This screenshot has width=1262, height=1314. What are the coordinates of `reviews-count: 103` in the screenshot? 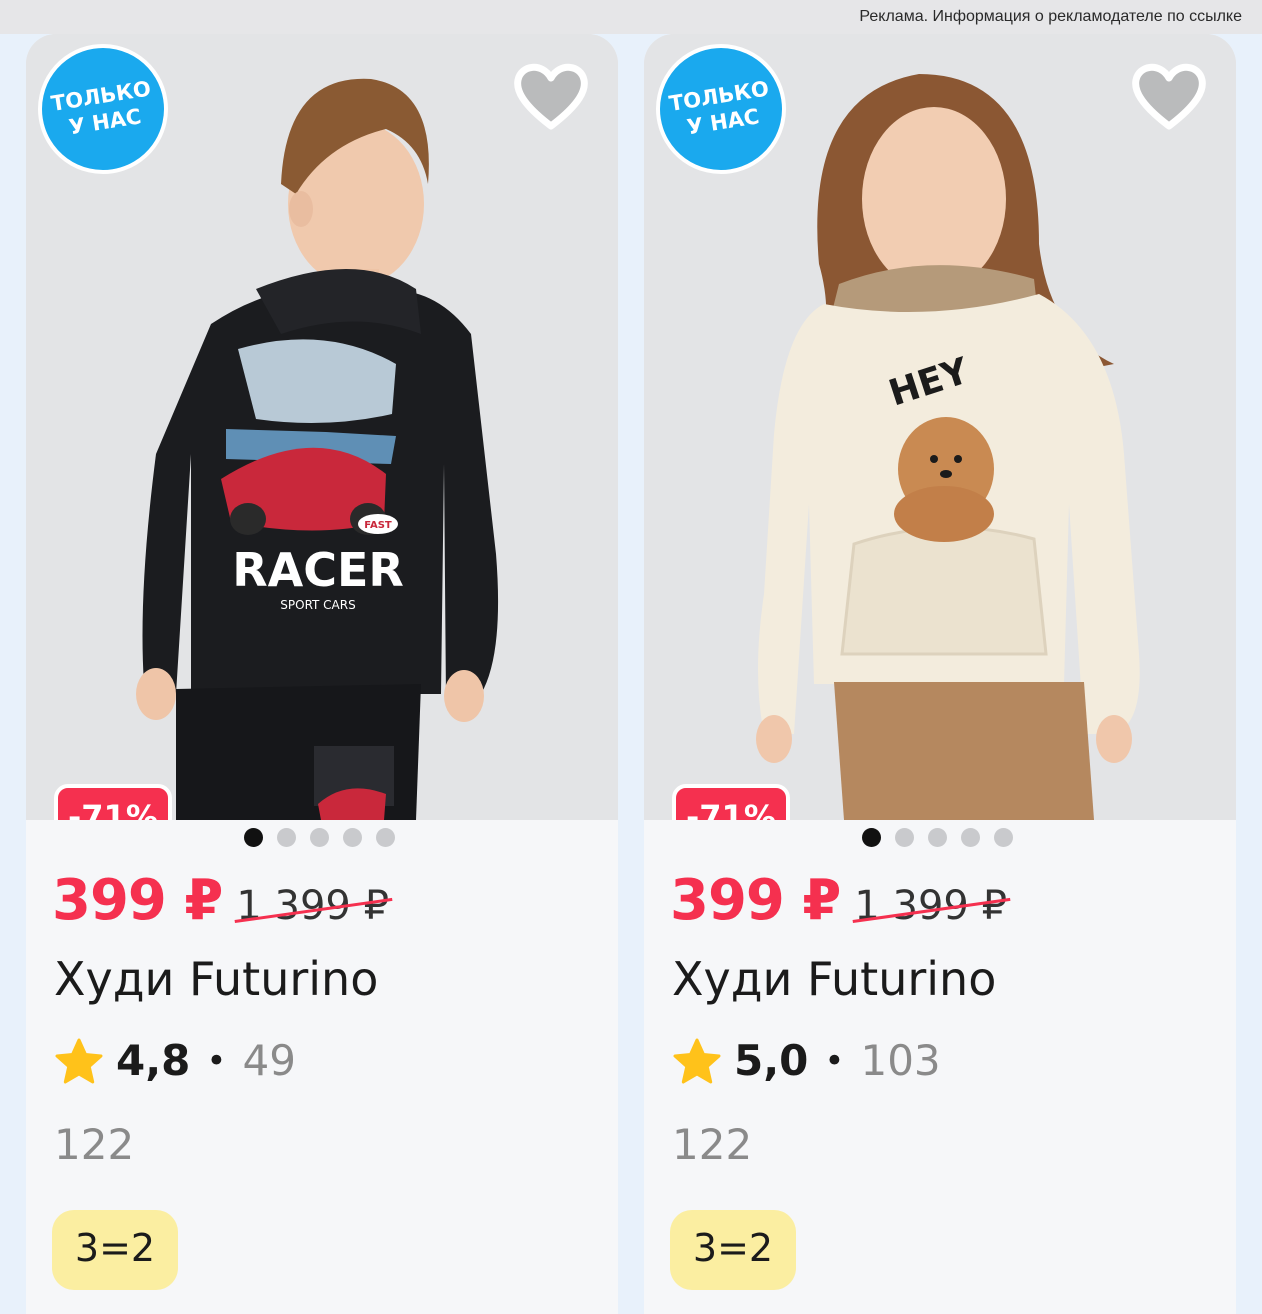 It's located at (900, 1060).